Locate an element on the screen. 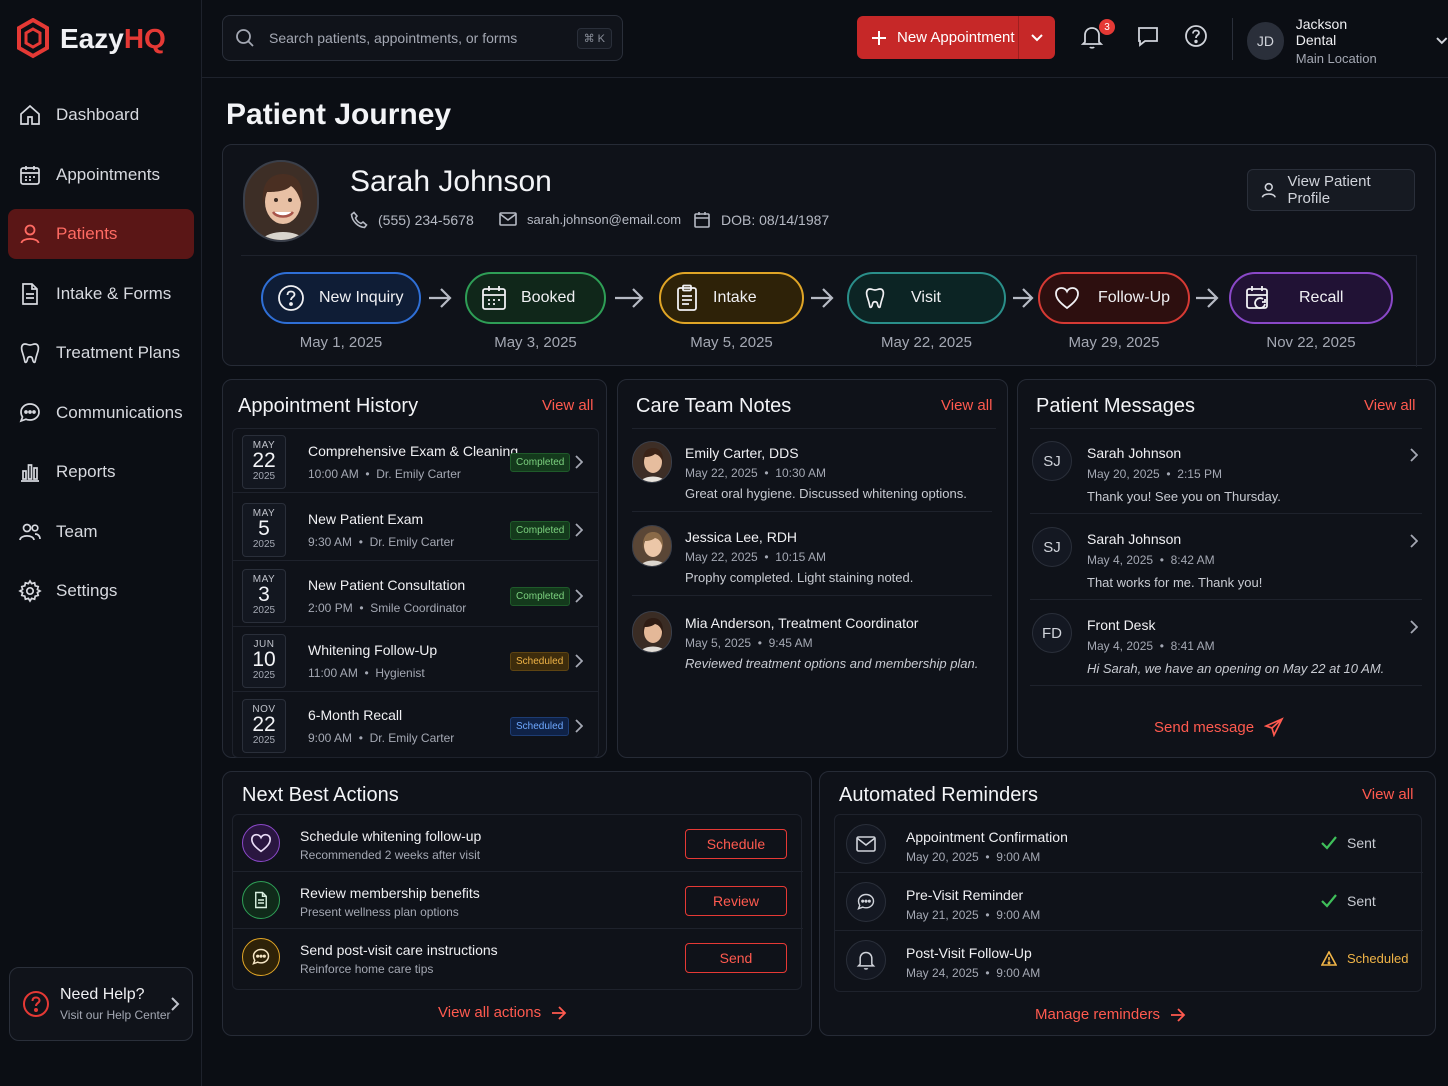  patient-email: sarah.johnson@email.com is located at coordinates (590, 219).